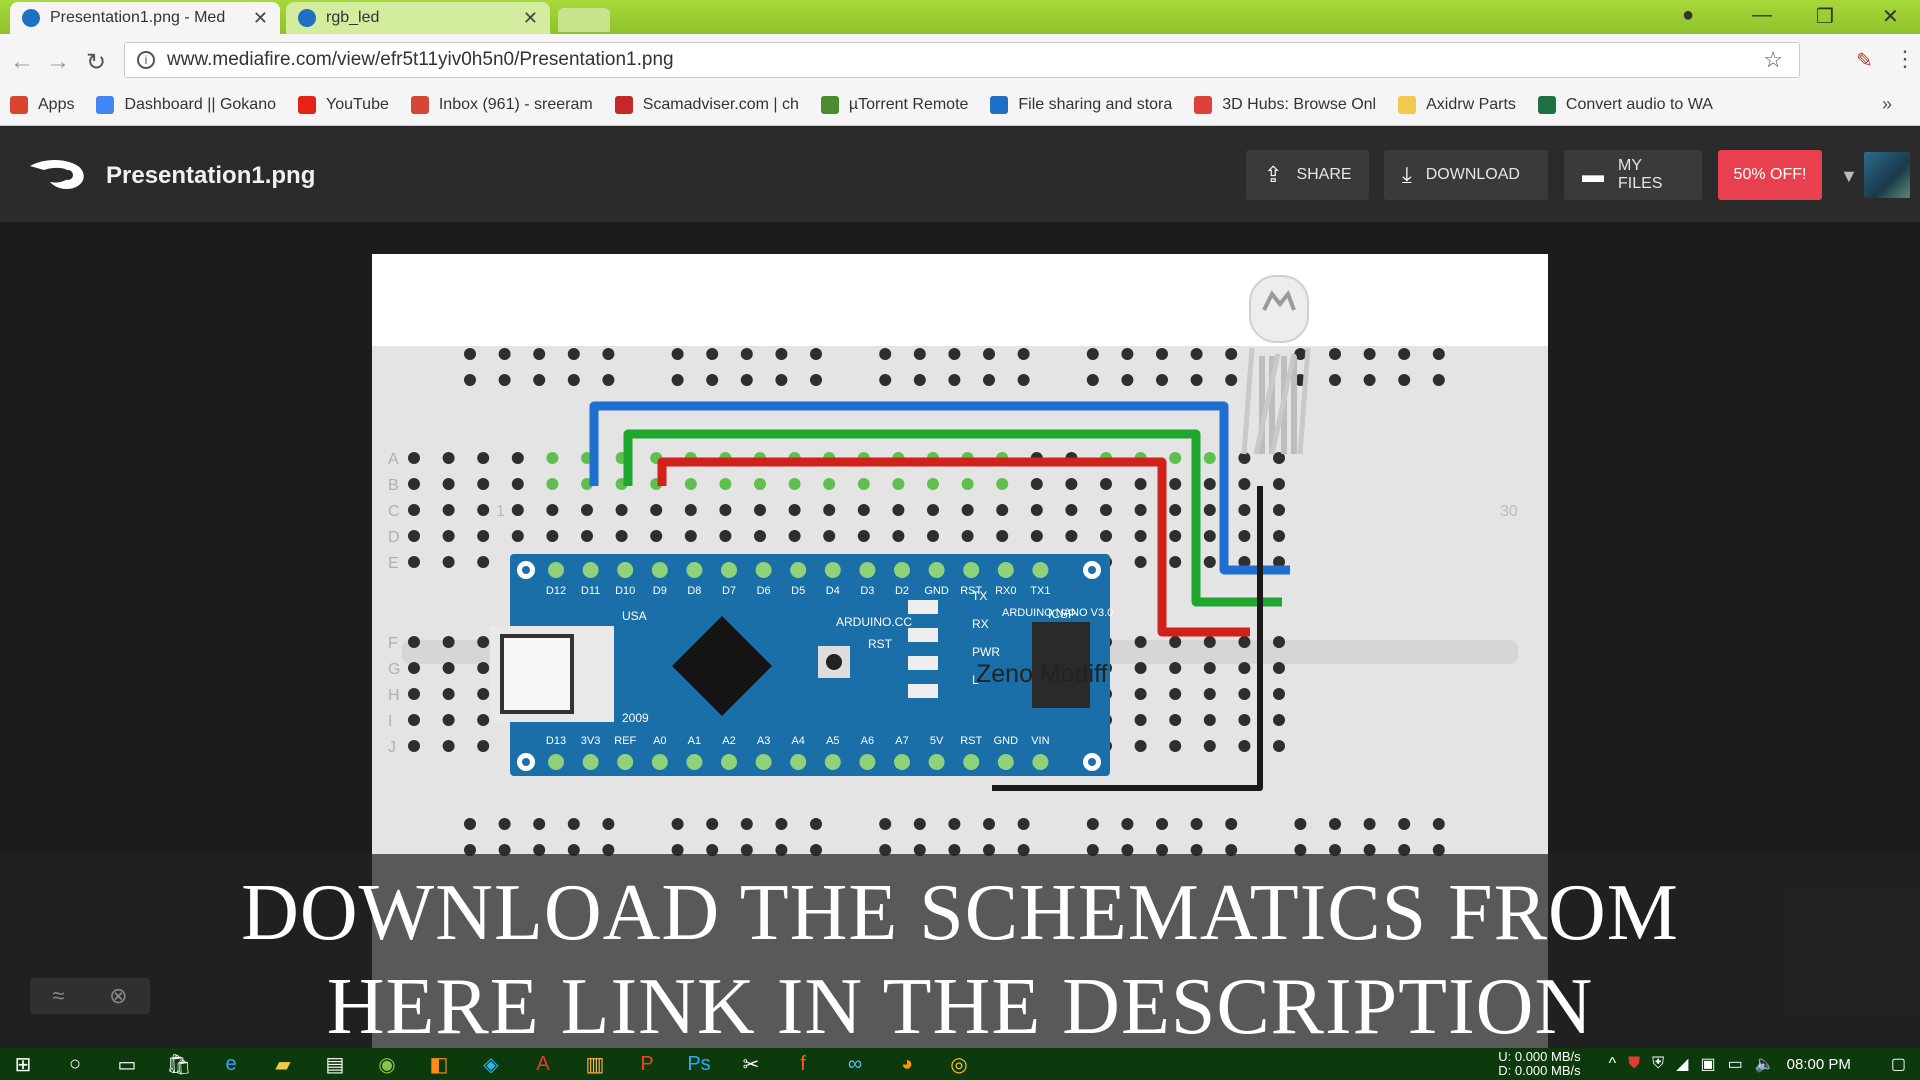  What do you see at coordinates (105, 105) in the screenshot?
I see `google-icon` at bounding box center [105, 105].